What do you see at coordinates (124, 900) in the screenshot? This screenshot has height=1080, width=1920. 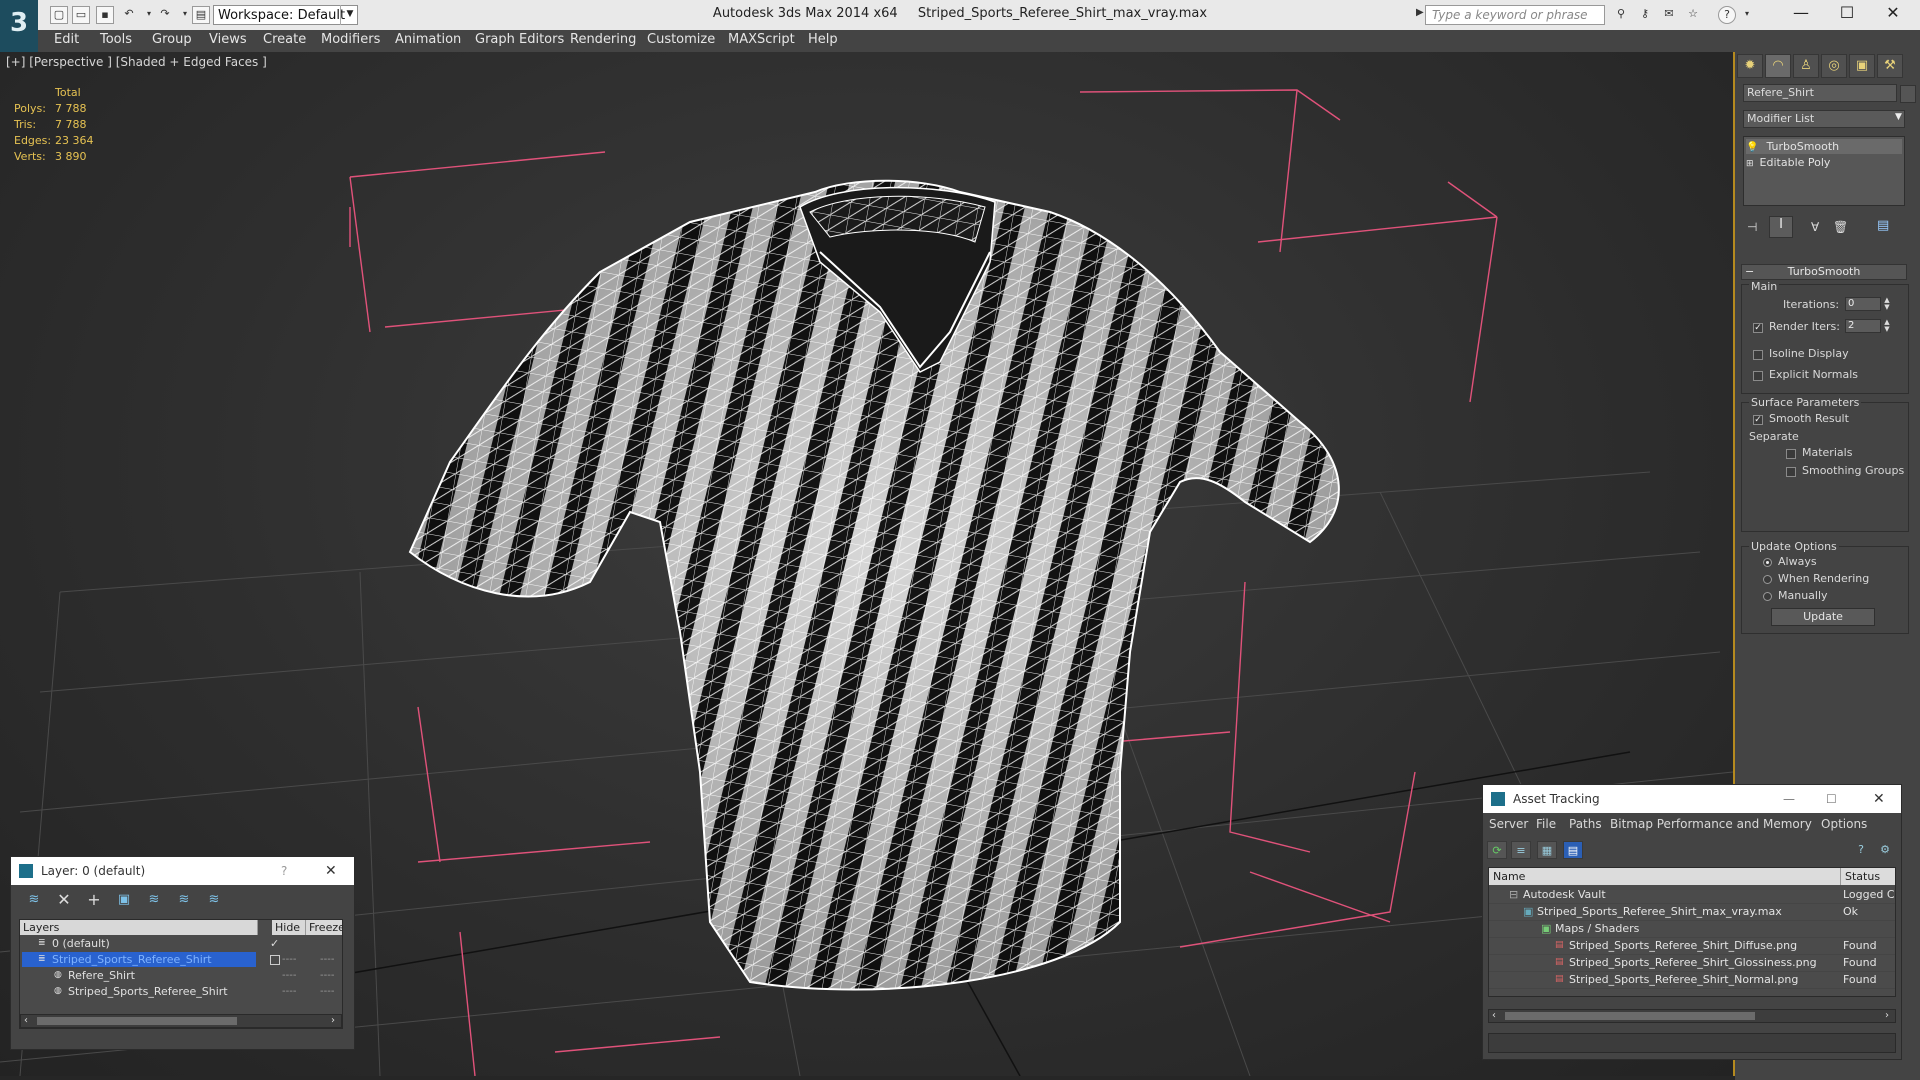 I see `select-objects-icon: ▣` at bounding box center [124, 900].